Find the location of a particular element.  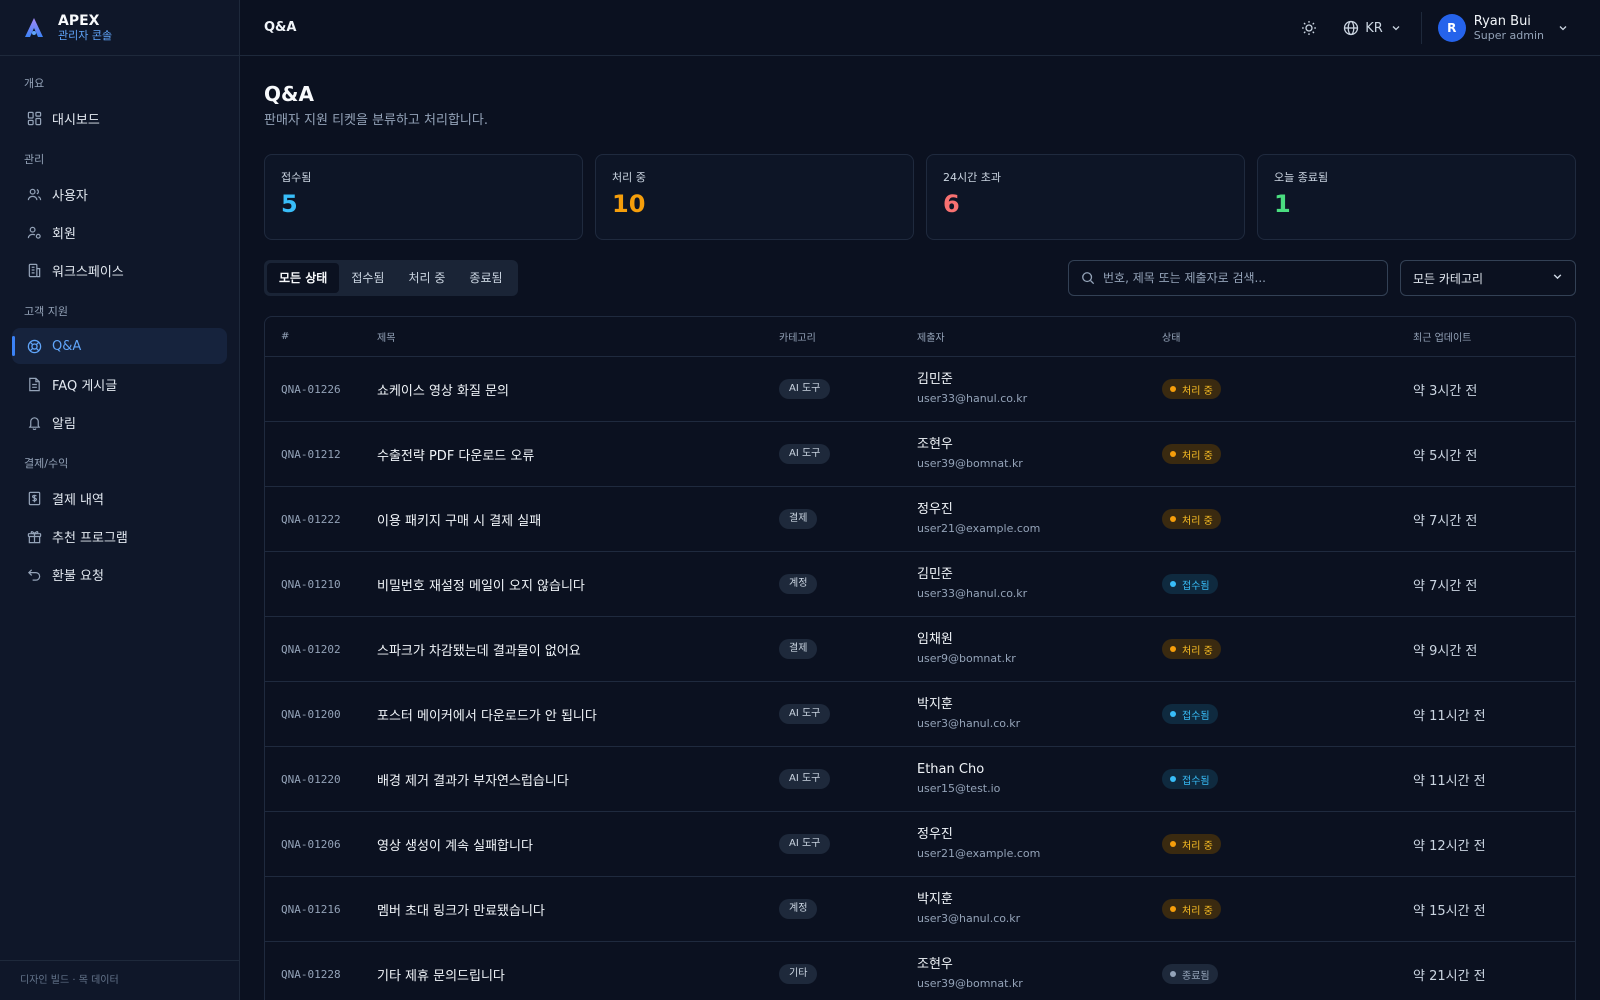

sidebar-item-payments: 결제 내역 is located at coordinates (119, 498).